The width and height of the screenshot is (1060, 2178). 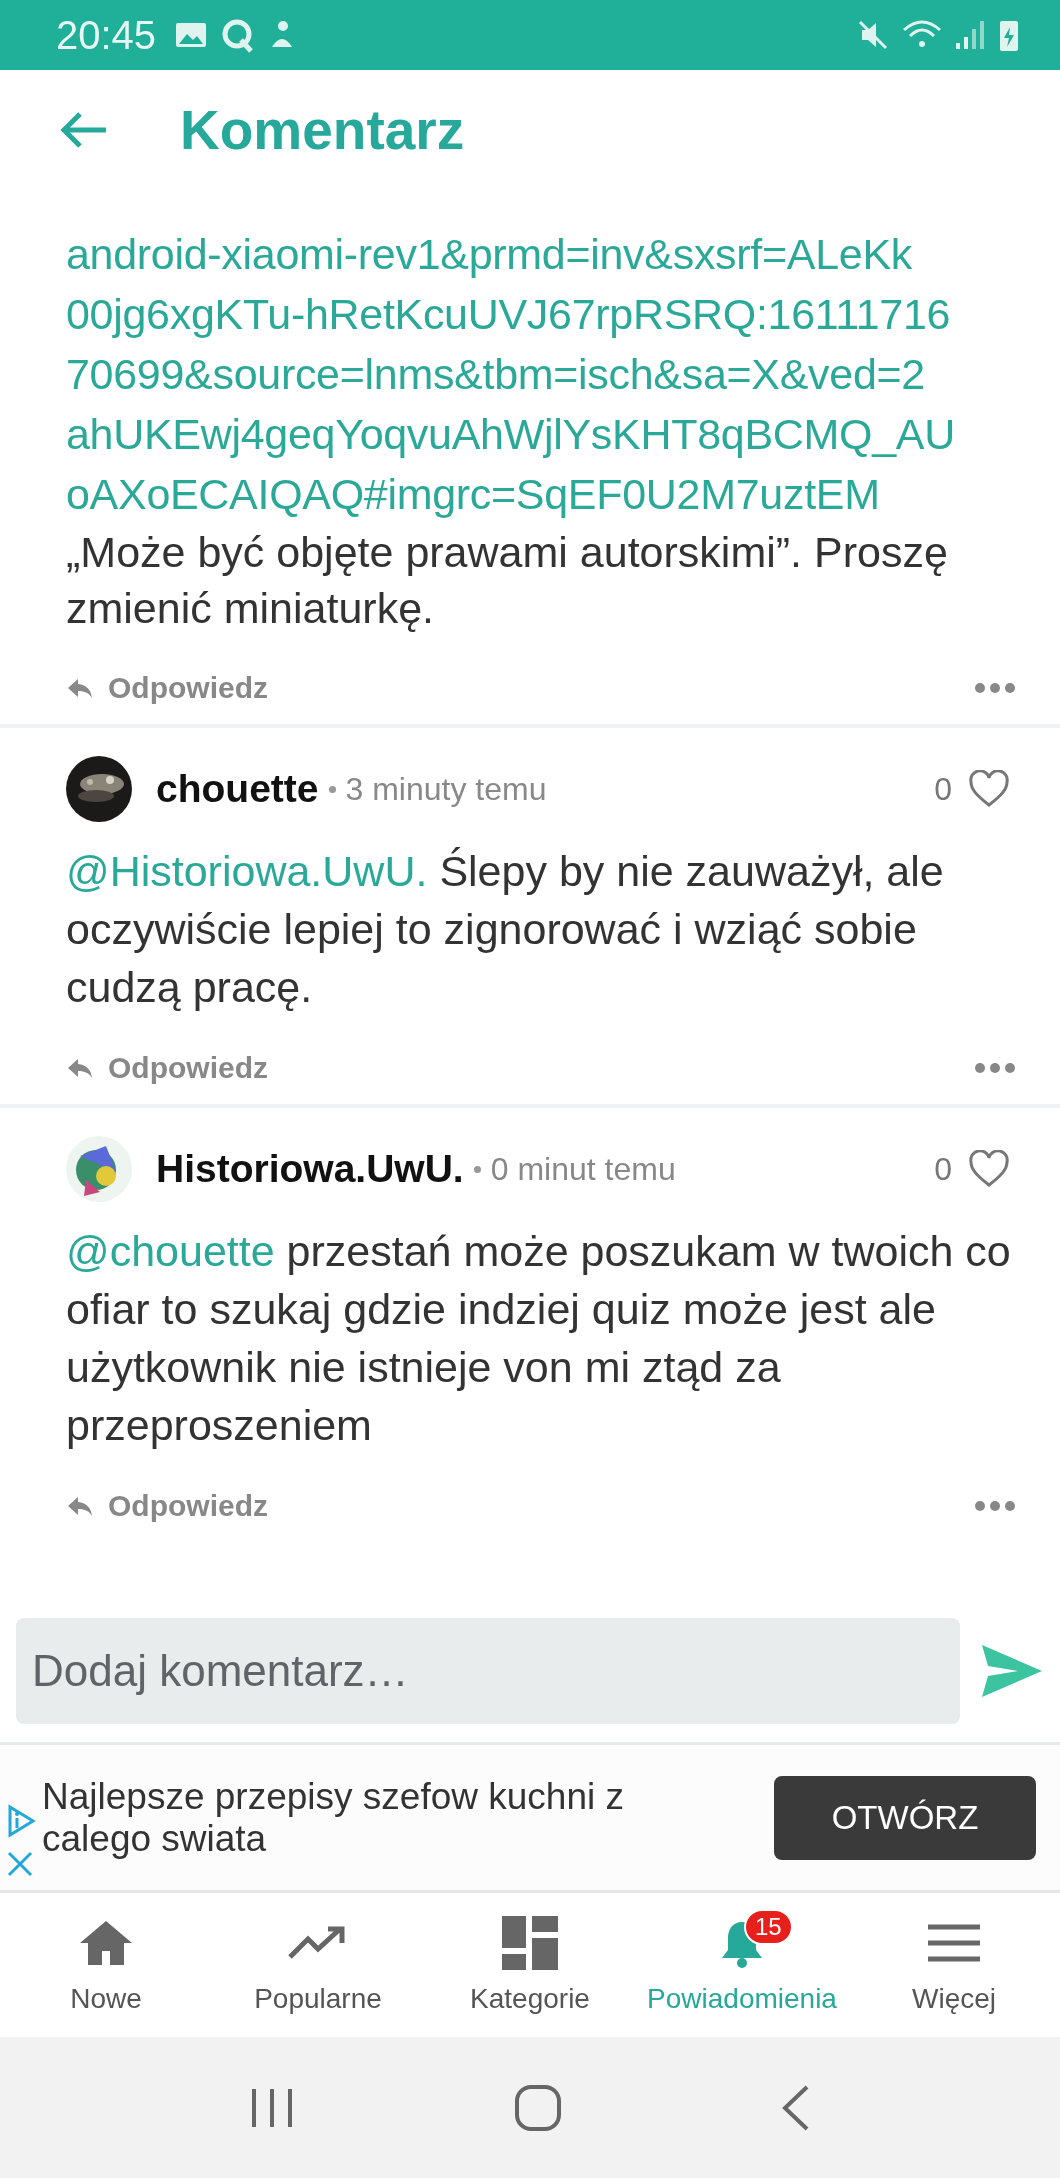 What do you see at coordinates (191, 35) in the screenshot?
I see `gallery-icon` at bounding box center [191, 35].